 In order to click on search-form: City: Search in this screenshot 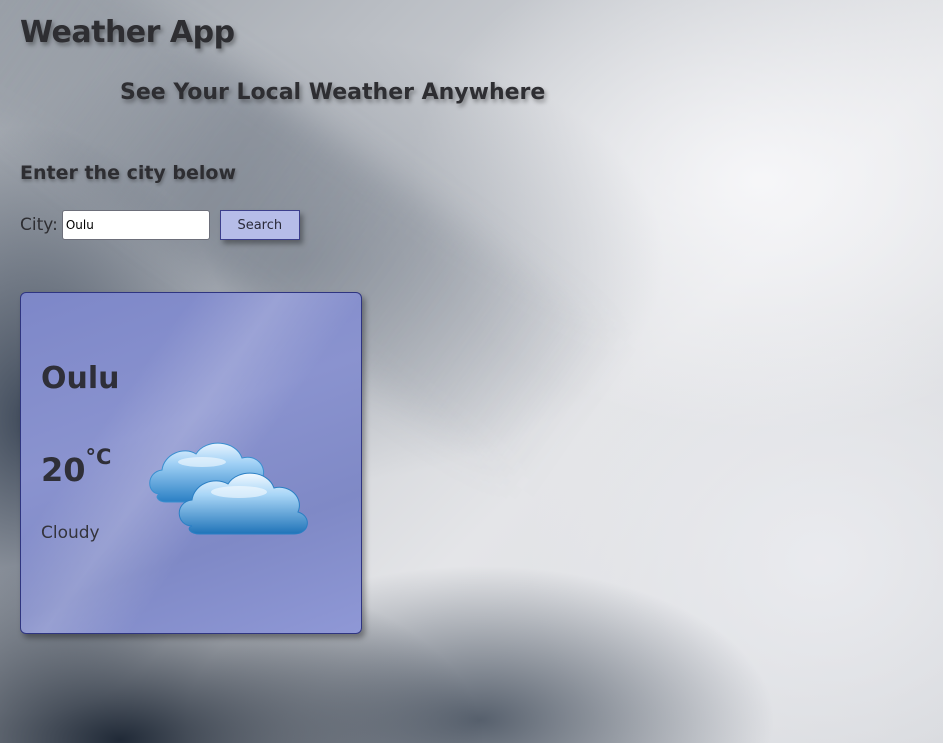, I will do `click(160, 225)`.